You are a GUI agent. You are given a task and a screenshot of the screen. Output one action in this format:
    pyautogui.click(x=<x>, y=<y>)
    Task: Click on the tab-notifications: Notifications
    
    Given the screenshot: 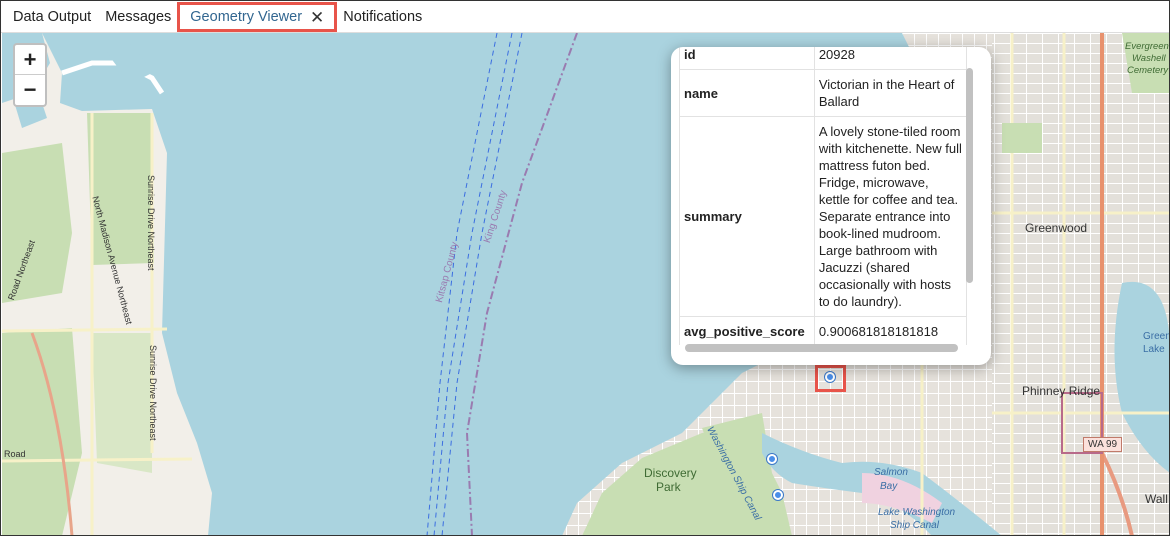 What is the action you would take?
    pyautogui.click(x=382, y=17)
    